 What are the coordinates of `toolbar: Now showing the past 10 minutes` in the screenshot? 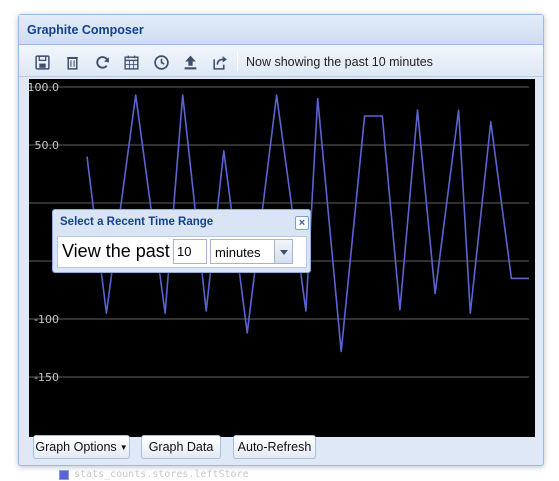 It's located at (281, 61).